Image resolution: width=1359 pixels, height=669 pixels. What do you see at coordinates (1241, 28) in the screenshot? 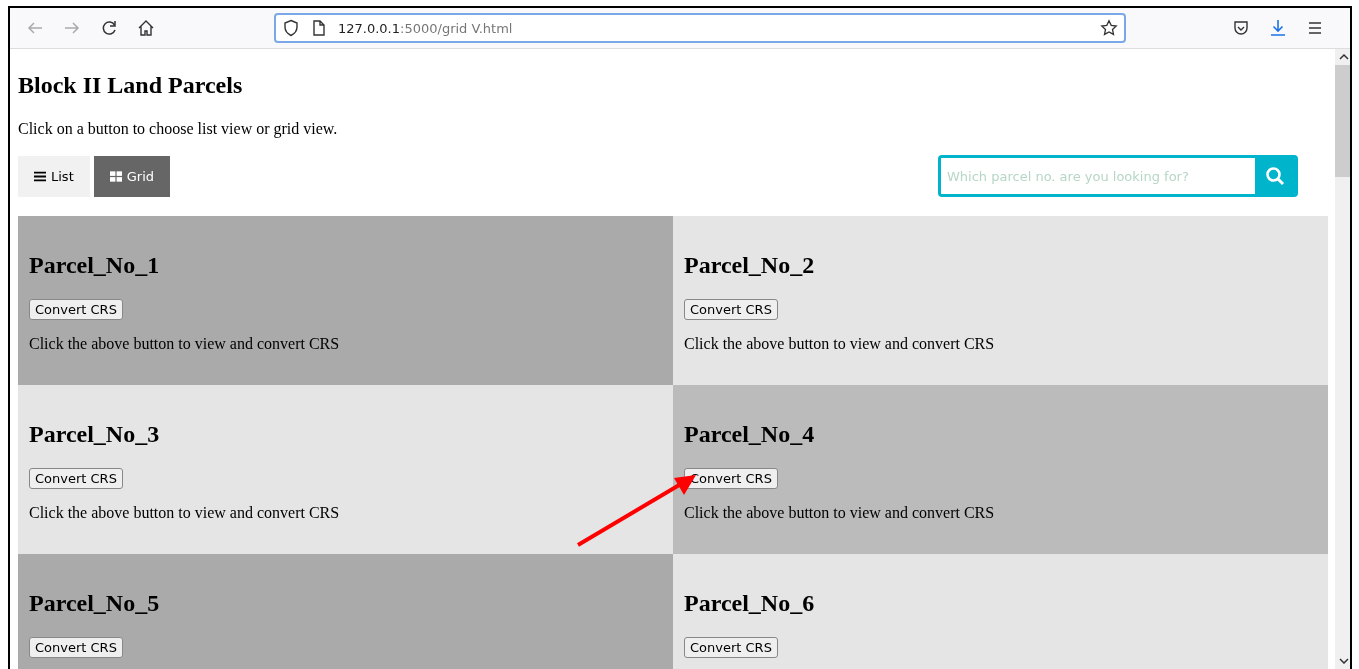
I see `pocket-icon` at bounding box center [1241, 28].